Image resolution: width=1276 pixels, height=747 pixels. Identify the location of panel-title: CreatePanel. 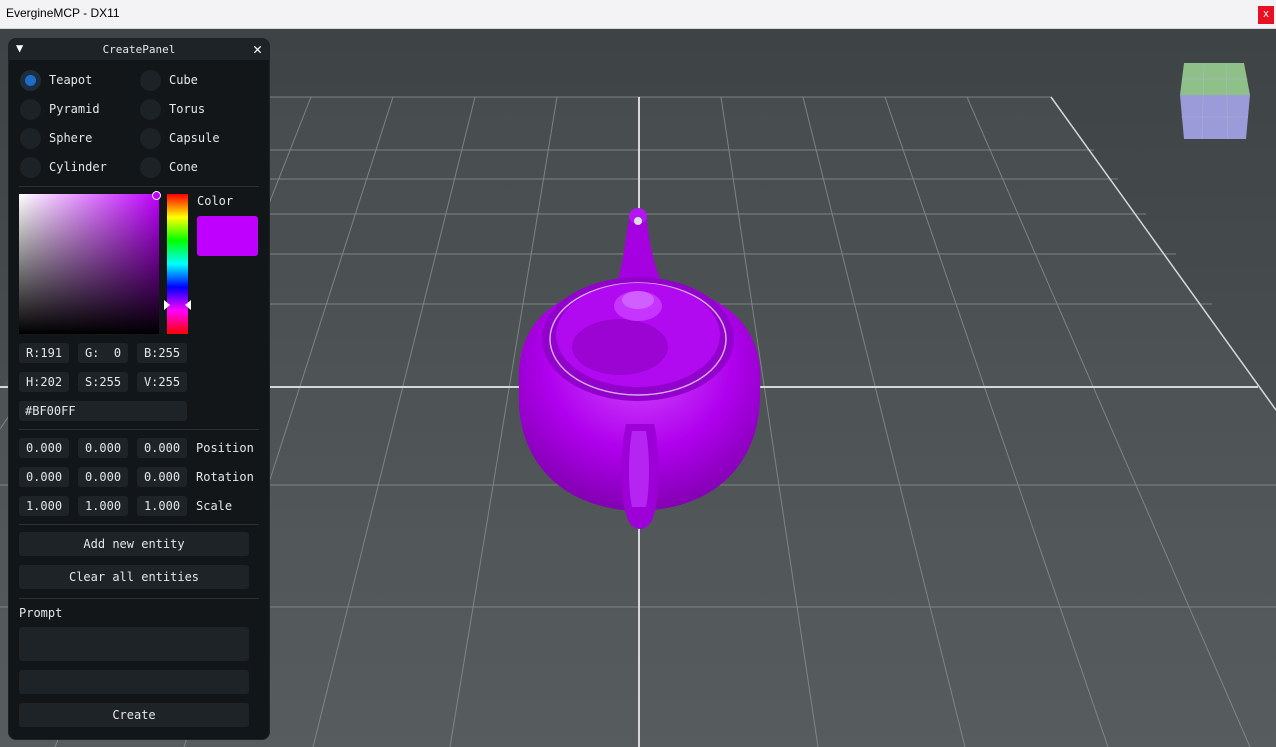
(139, 49).